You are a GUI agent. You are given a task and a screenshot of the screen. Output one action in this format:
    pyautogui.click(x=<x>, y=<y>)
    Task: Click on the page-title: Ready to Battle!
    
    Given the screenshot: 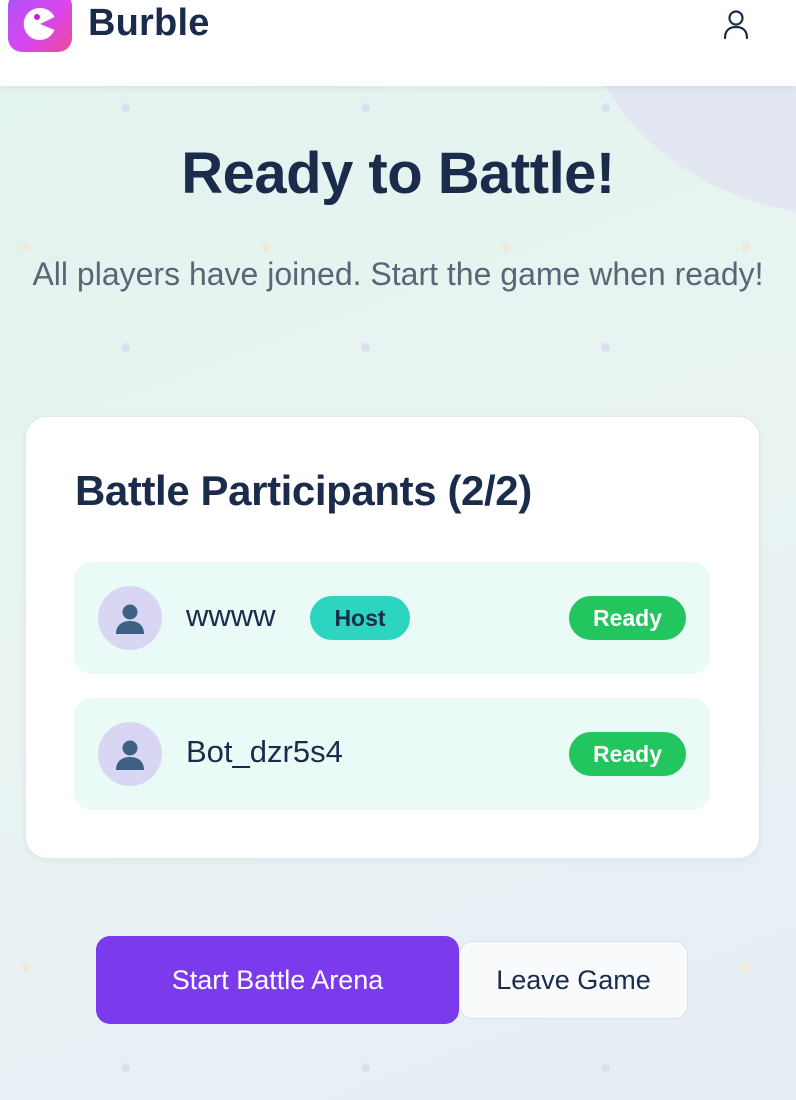 What is the action you would take?
    pyautogui.click(x=398, y=173)
    